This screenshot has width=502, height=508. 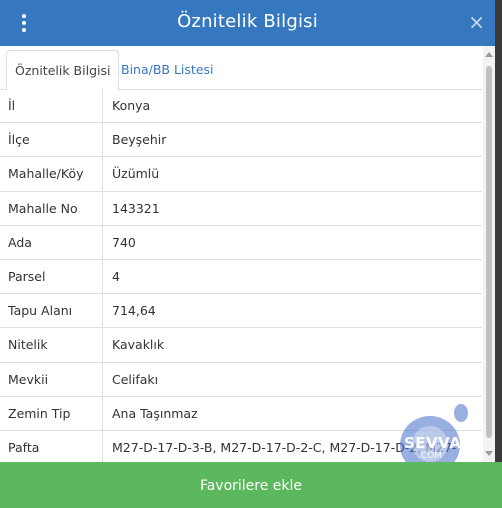 I want to click on attr-value: 714,64, so click(x=134, y=311).